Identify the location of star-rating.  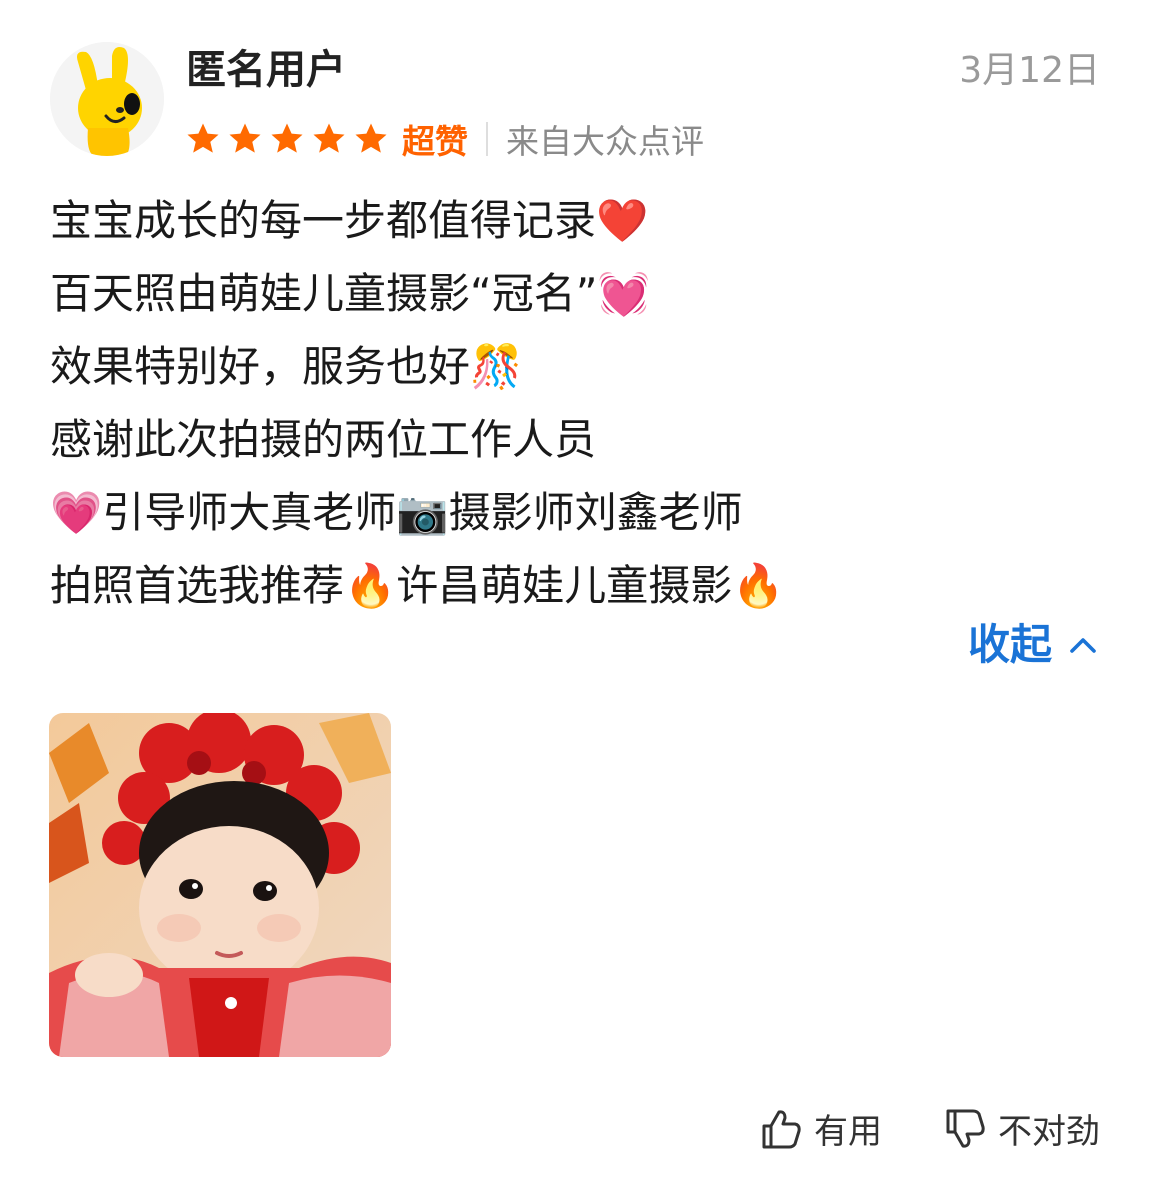
(287, 139).